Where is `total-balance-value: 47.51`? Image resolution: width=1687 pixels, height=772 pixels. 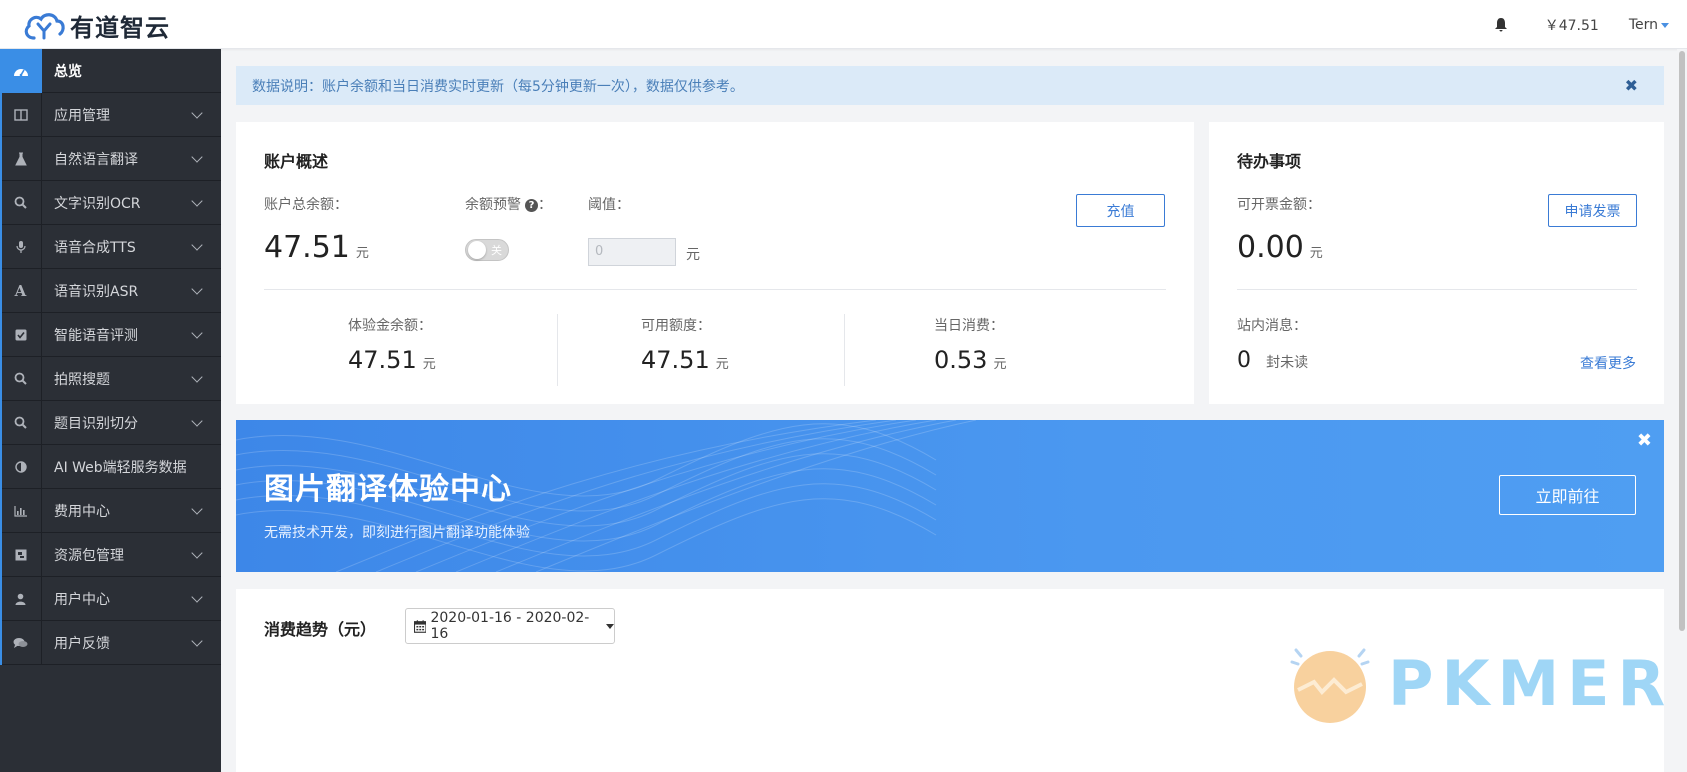
total-balance-value: 47.51 is located at coordinates (307, 247).